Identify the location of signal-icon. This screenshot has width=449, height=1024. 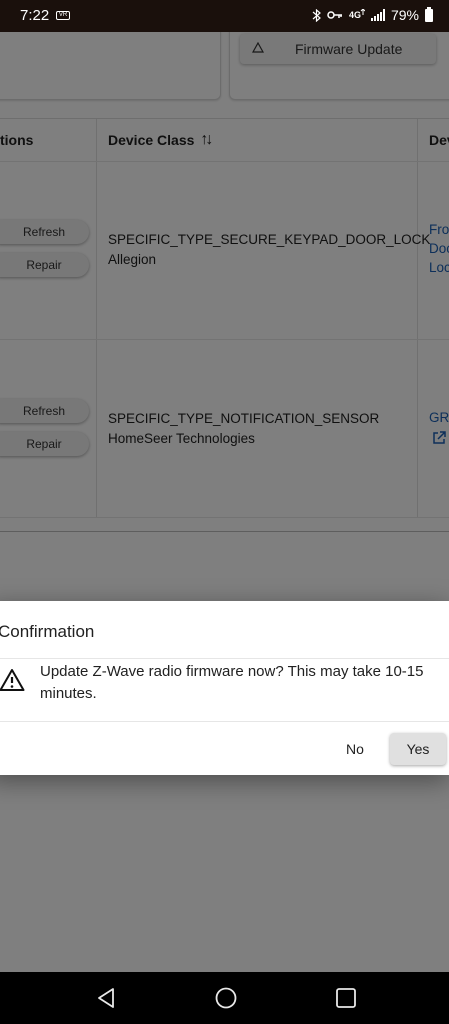
(377, 15).